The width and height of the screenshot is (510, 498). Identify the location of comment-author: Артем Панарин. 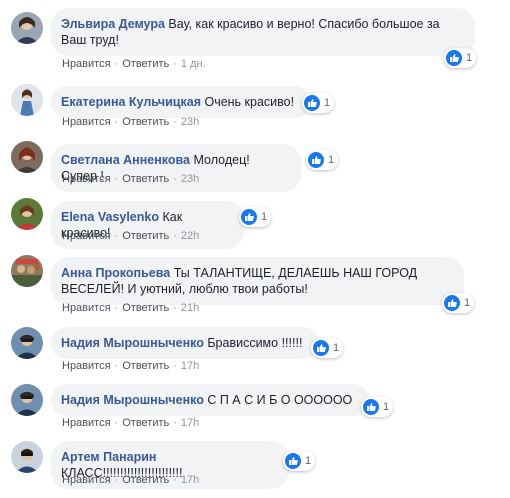
(108, 457).